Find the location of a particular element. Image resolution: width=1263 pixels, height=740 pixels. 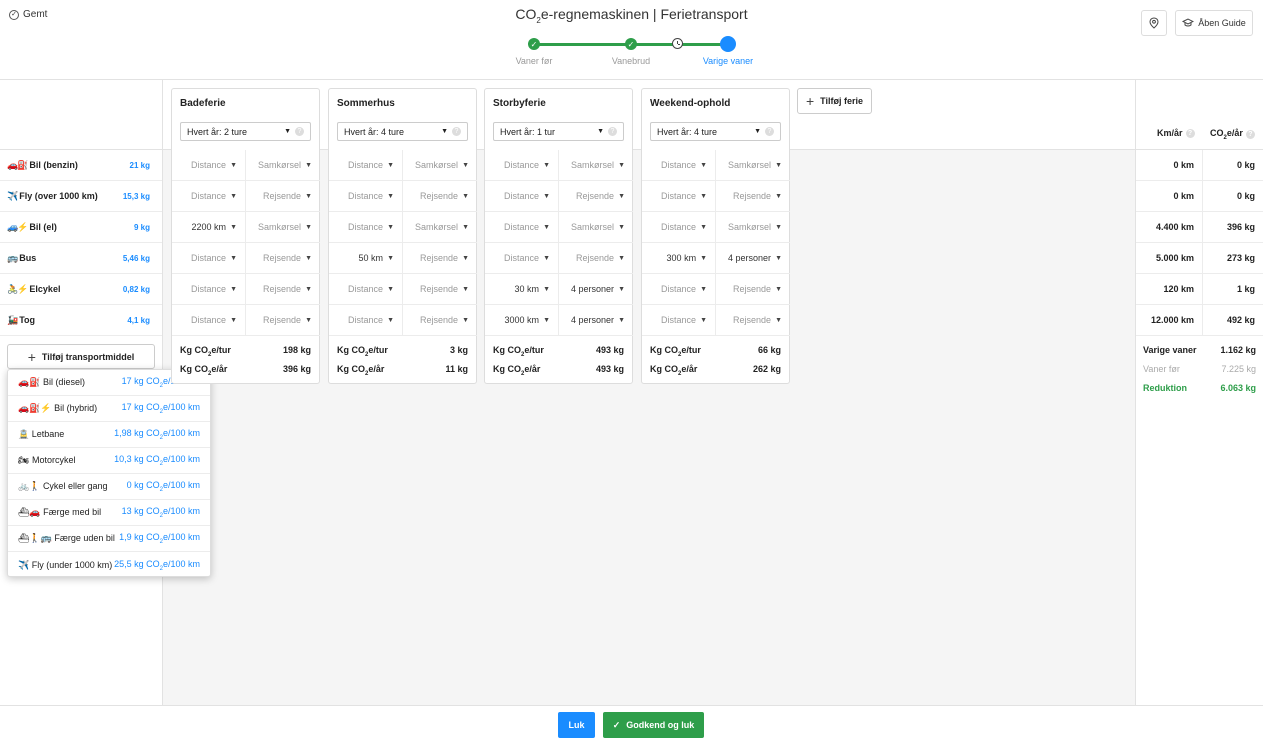

transport-row: 🚗⛽ Bil (benzin) 21 kg is located at coordinates (81, 165).